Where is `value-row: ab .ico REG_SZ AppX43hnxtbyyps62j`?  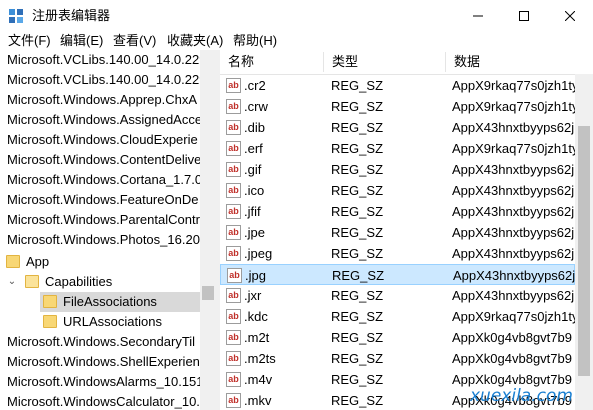
value-row: ab .ico REG_SZ AppX43hnxtbyyps62j is located at coordinates (397, 190).